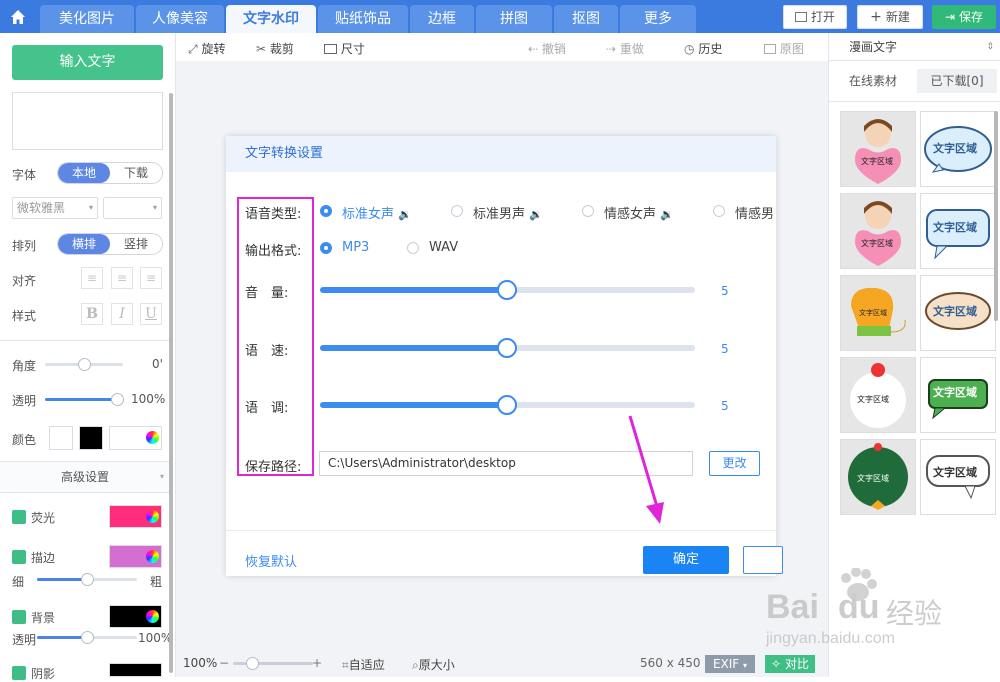 This screenshot has height=682, width=1000. Describe the element at coordinates (92, 278) in the screenshot. I see `align-left-icon: ≡` at that location.